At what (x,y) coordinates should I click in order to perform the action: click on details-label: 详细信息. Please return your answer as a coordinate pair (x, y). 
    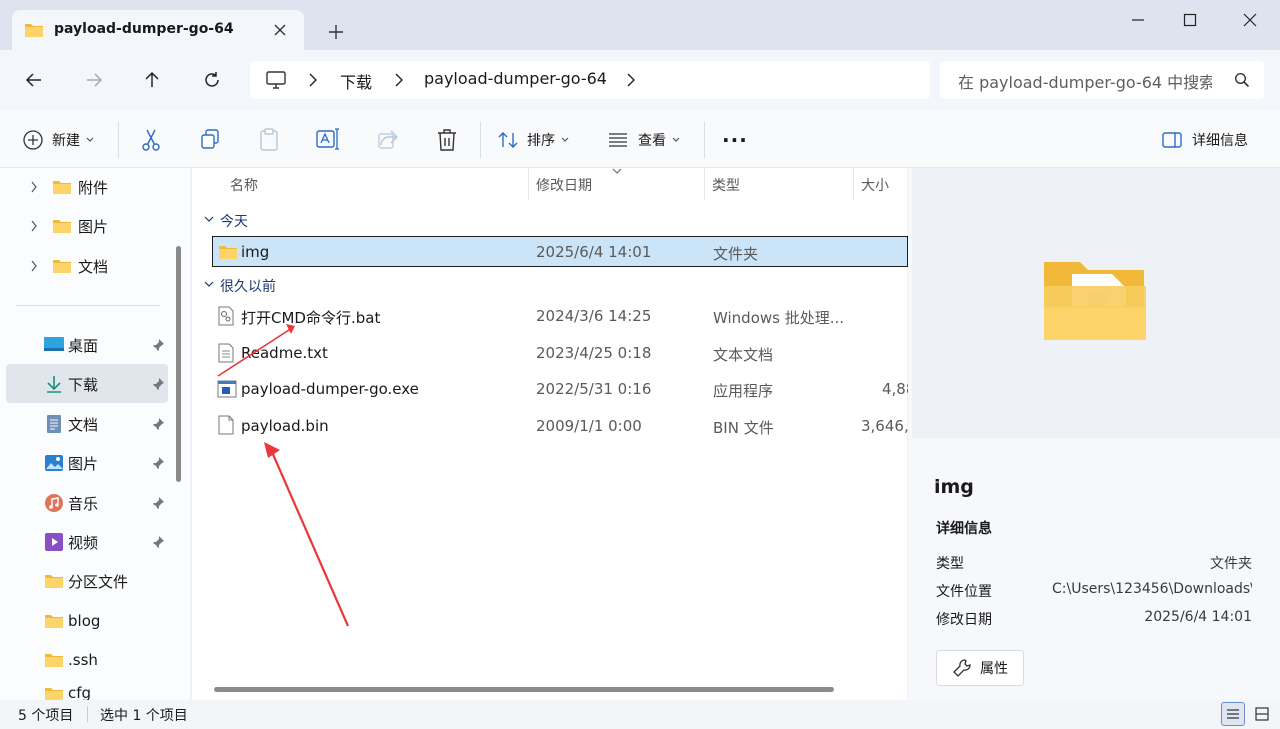
    Looking at the image, I should click on (1220, 141).